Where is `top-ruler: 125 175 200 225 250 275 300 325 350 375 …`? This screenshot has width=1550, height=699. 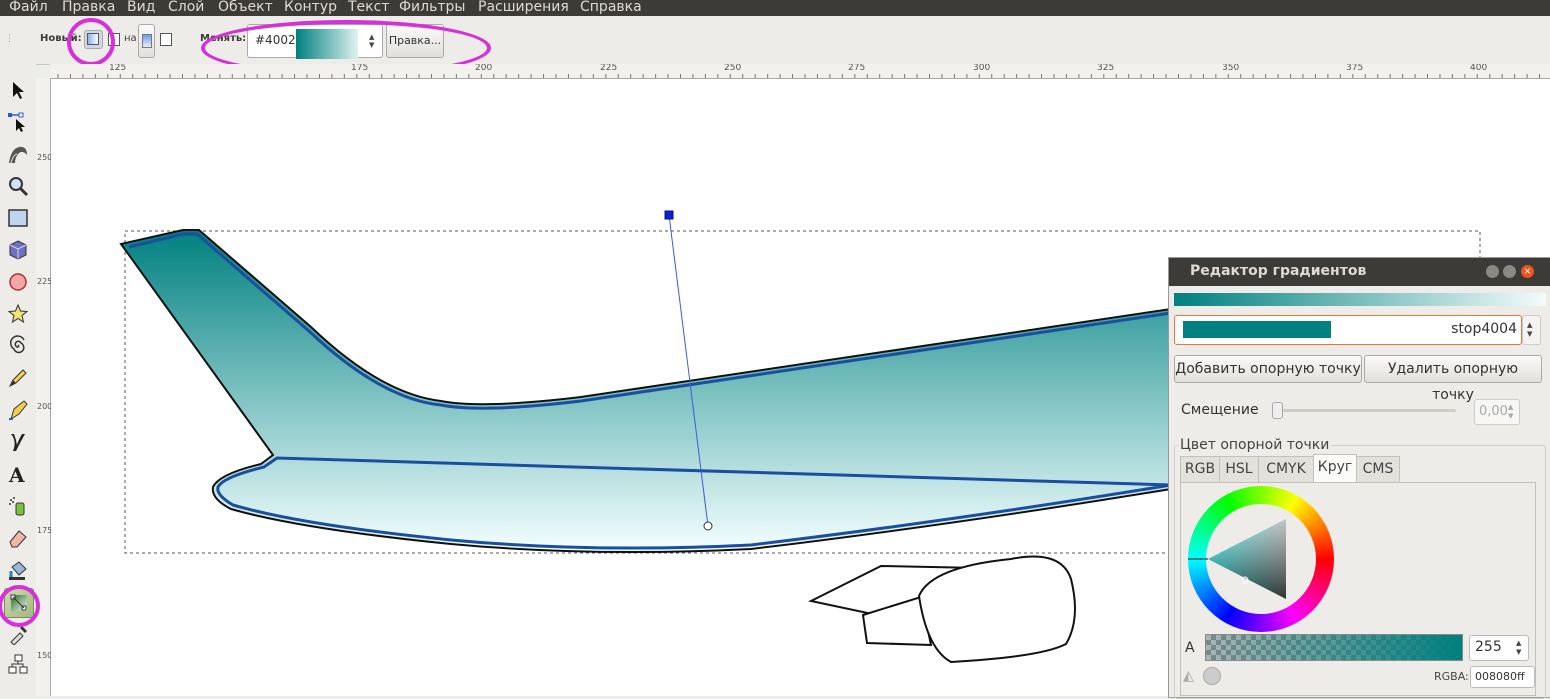
top-ruler: 125 175 200 225 250 275 300 325 350 375 … is located at coordinates (800, 71).